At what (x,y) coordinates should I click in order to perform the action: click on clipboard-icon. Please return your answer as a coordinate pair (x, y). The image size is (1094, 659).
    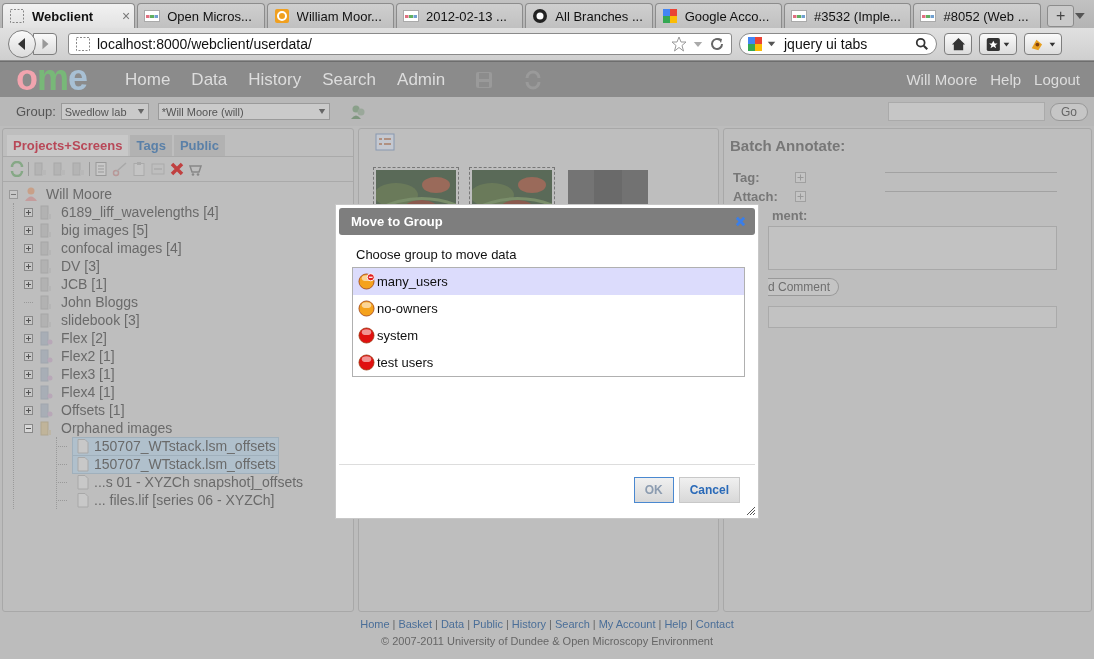
    Looking at the image, I should click on (139, 169).